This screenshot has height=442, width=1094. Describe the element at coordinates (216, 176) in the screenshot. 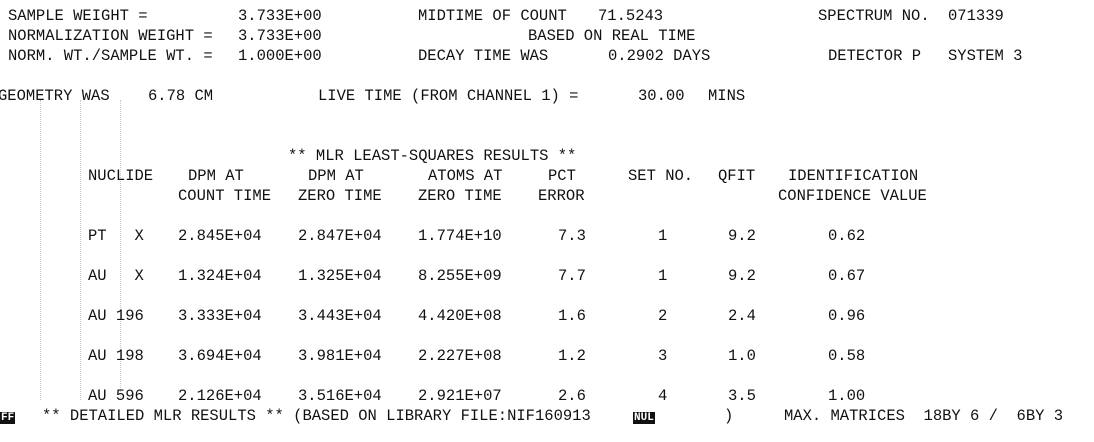

I see `header-dpm-count: DPM AT` at that location.